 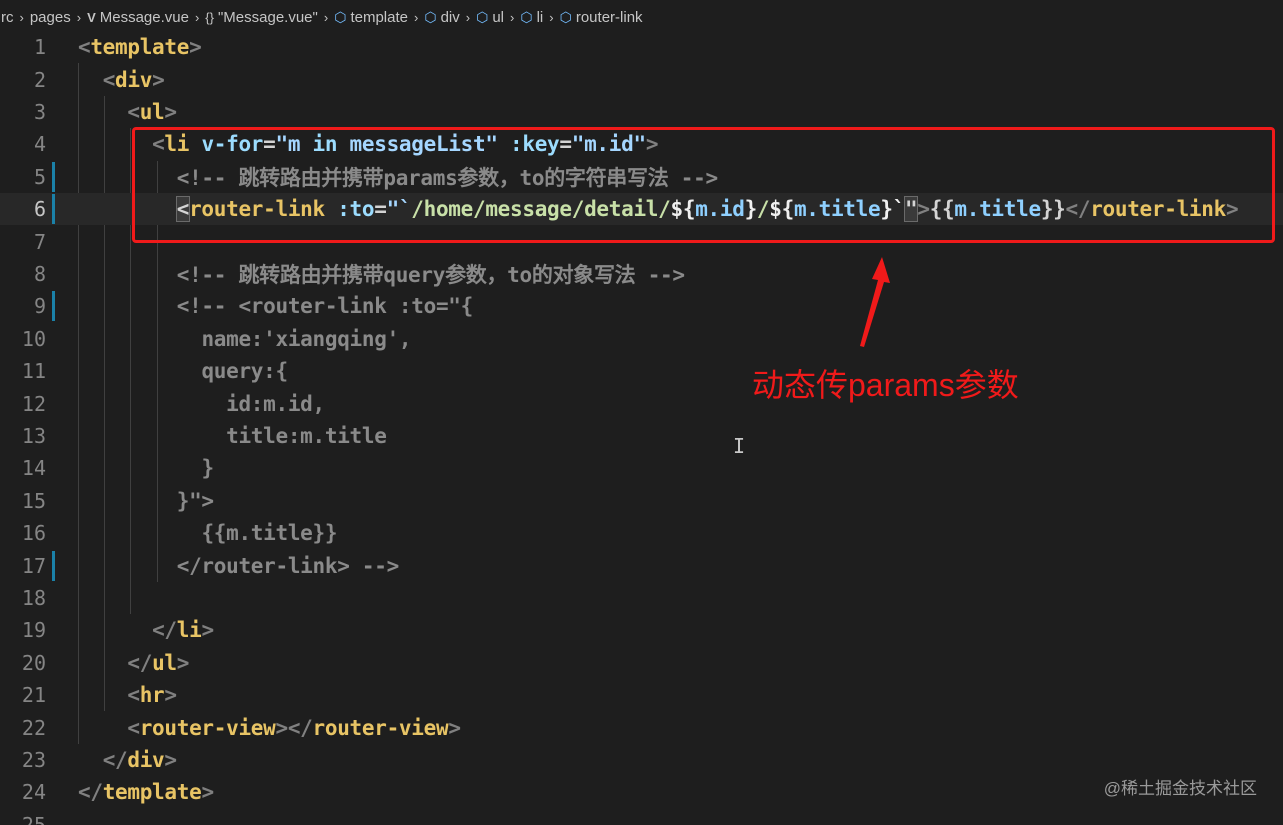 I want to click on line-number: 17, so click(x=33, y=565).